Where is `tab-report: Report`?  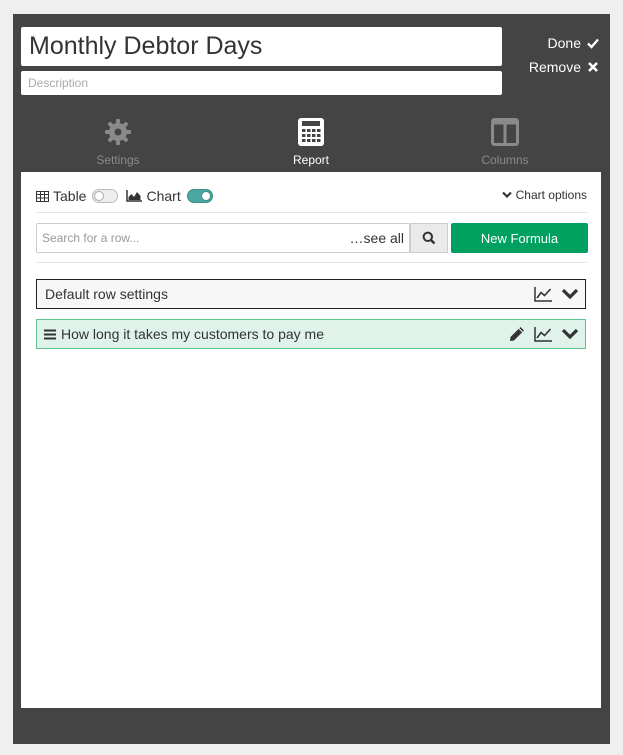 tab-report: Report is located at coordinates (311, 142).